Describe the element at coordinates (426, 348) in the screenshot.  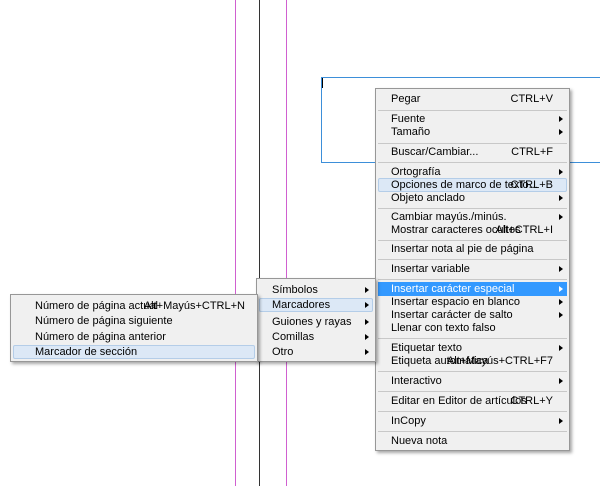
I see `menu-item-label: Etiquetar texto` at that location.